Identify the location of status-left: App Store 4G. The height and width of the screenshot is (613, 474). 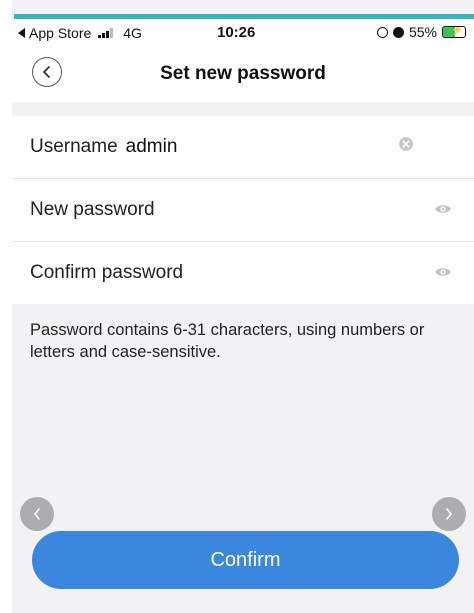
(80, 33).